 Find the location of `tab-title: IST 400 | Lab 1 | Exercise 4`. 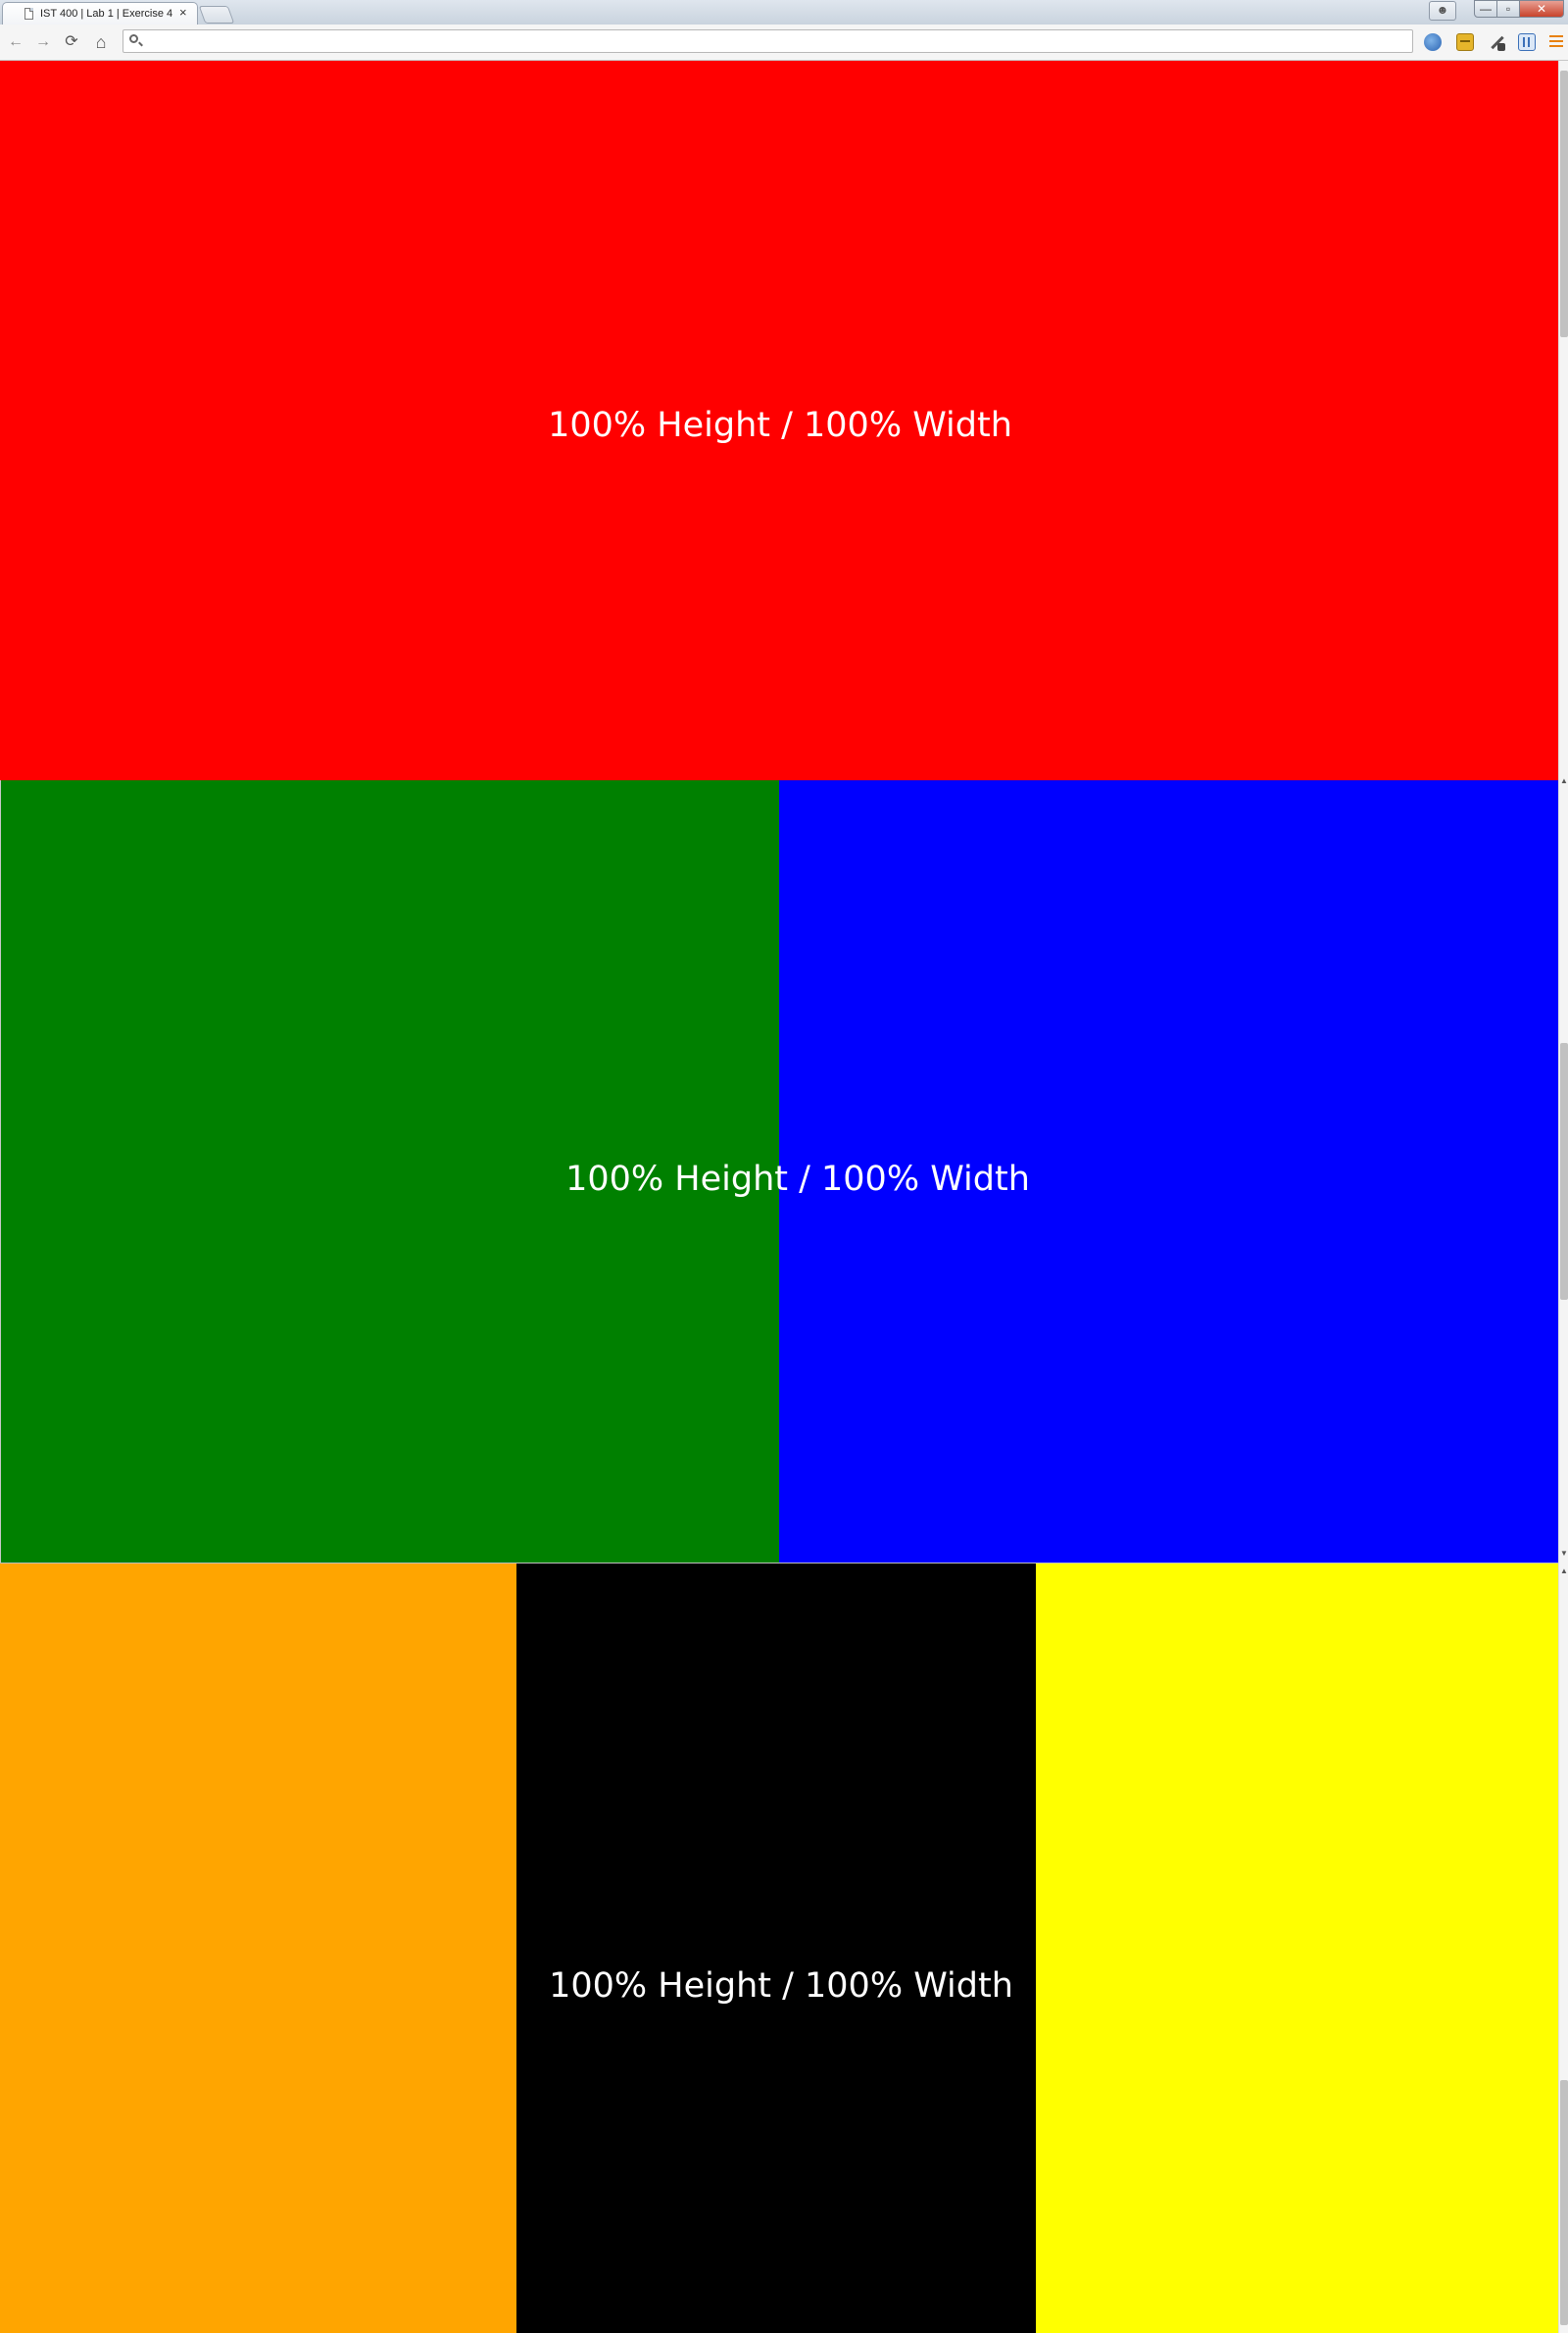

tab-title: IST 400 | Lab 1 | Exercise 4 is located at coordinates (106, 14).